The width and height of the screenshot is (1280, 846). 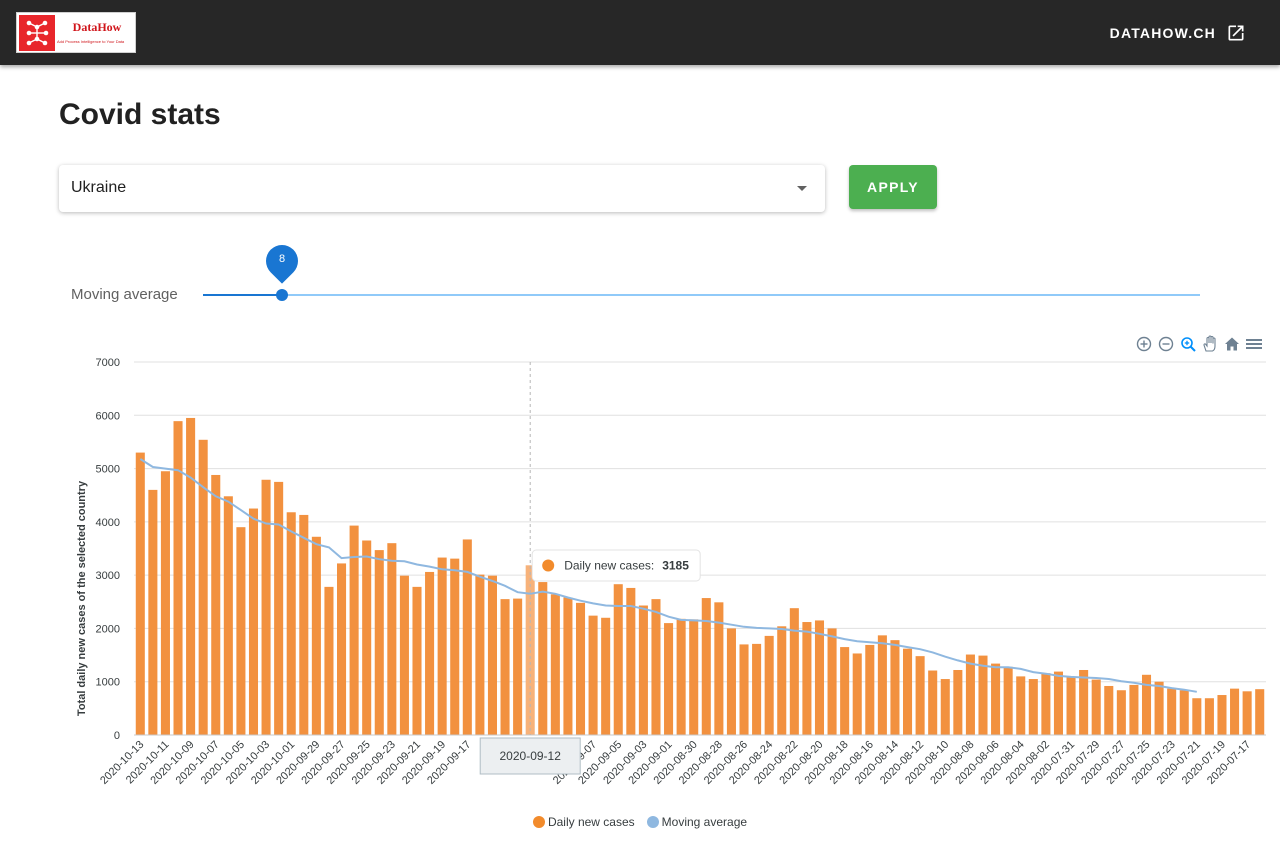 I want to click on legend-label-moving-average: Moving average, so click(x=704, y=822).